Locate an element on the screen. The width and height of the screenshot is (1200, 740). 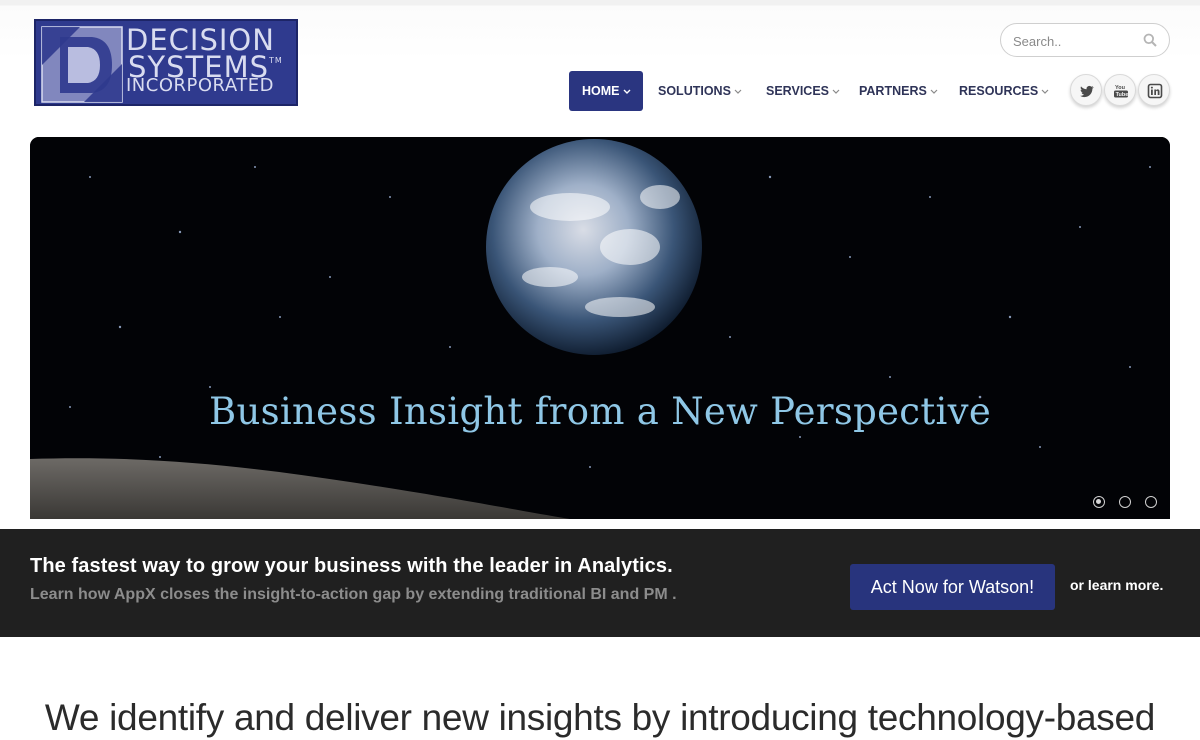
nav-resources: RESOURCES is located at coordinates (1004, 91).